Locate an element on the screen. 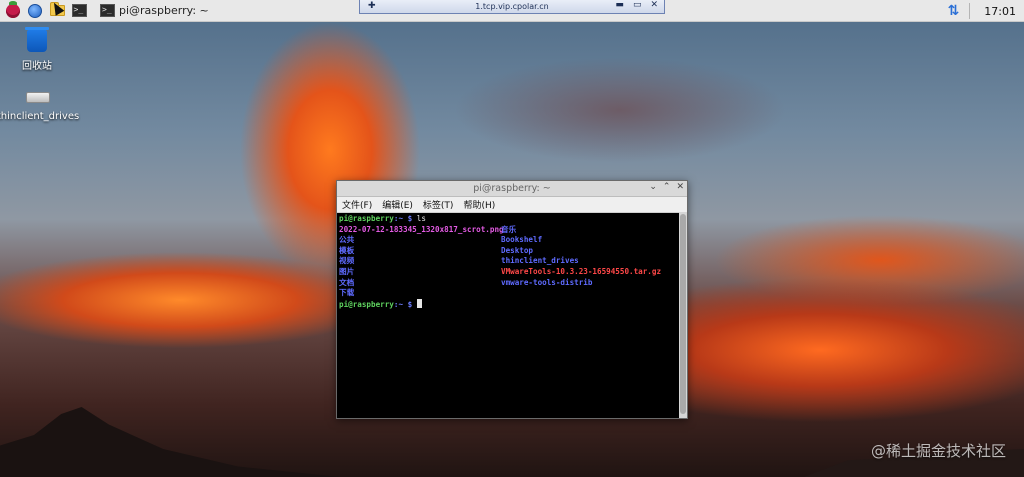 The height and width of the screenshot is (477, 1024). taskbar-window-terminal: >_ pi@raspberry: ~ is located at coordinates (154, 11).